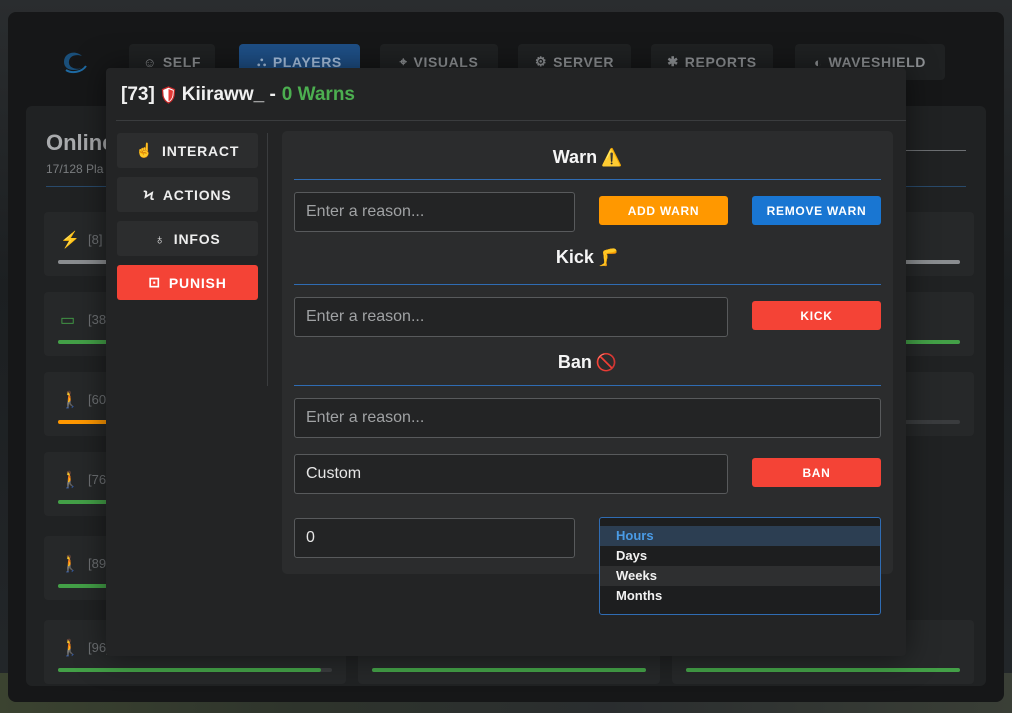 The height and width of the screenshot is (713, 1012). I want to click on add-warn-button: ADD WARN, so click(663, 210).